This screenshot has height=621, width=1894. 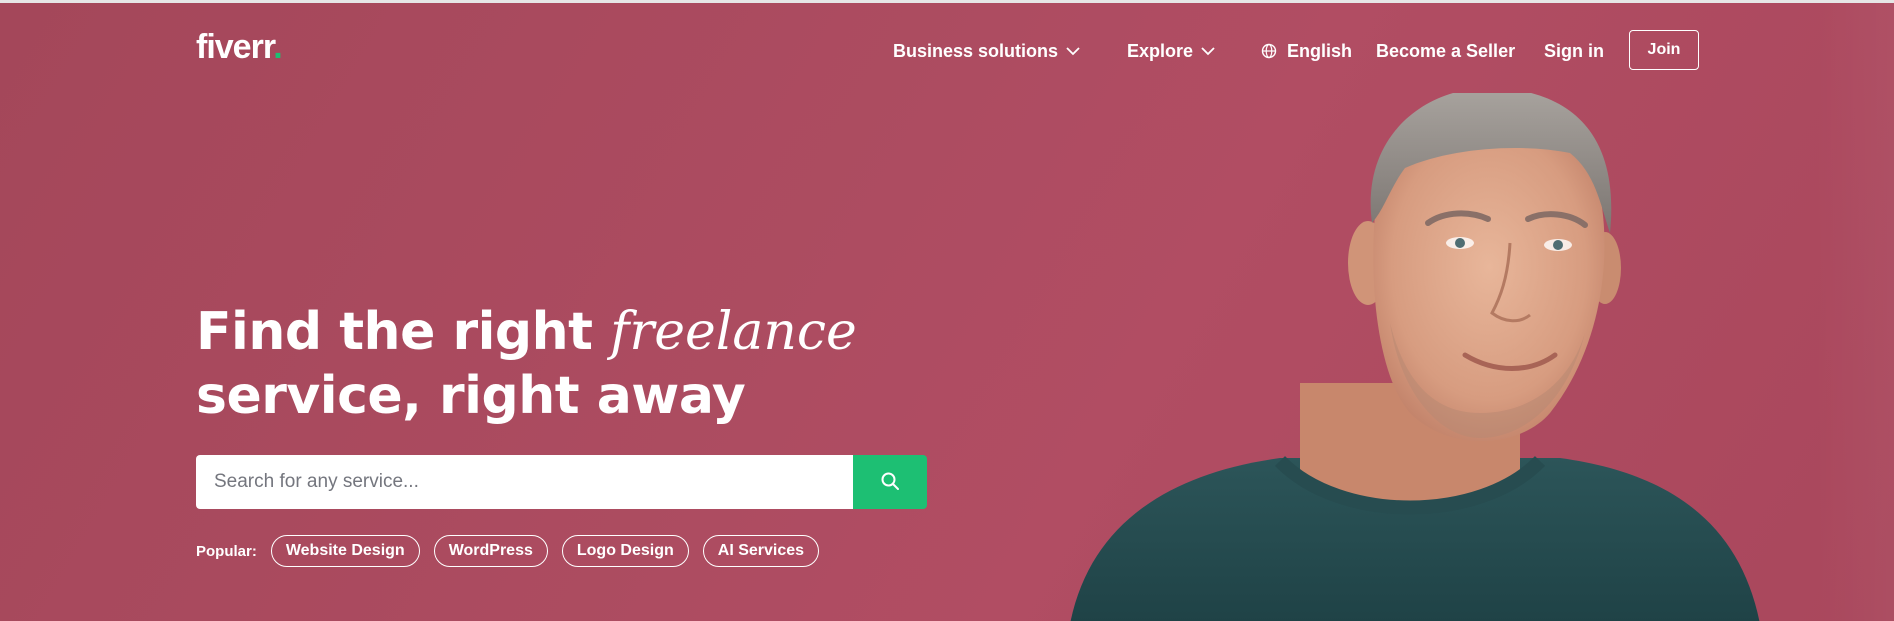 What do you see at coordinates (1574, 51) in the screenshot?
I see `nav-sign-in: Sign in` at bounding box center [1574, 51].